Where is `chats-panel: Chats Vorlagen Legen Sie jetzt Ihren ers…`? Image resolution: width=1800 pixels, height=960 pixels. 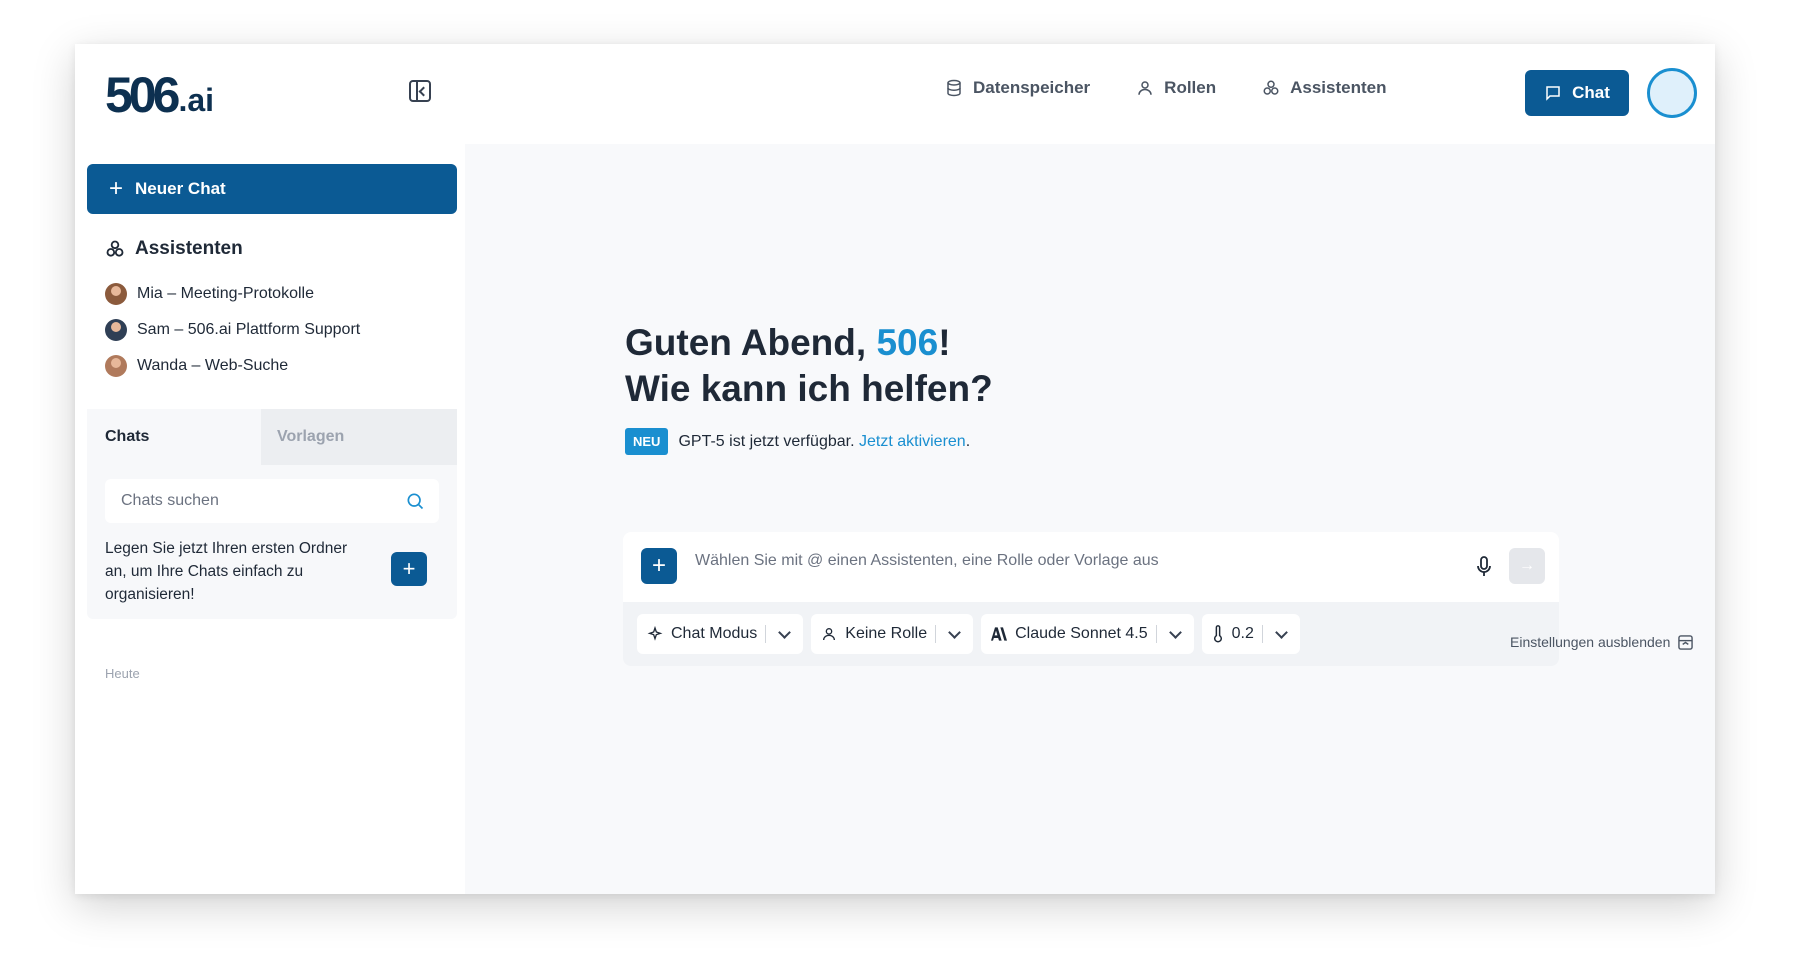 chats-panel: Chats Vorlagen Legen Sie jetzt Ihren ers… is located at coordinates (272, 514).